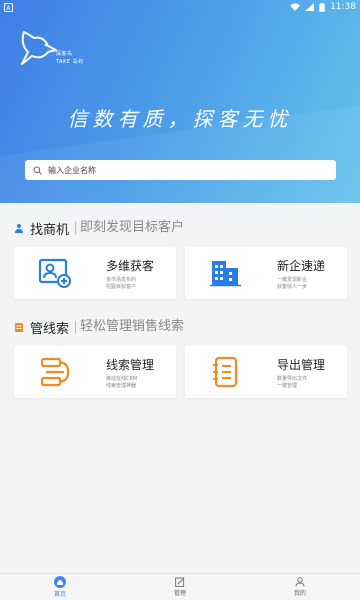 The height and width of the screenshot is (600, 360). I want to click on notebook-icon, so click(225, 372).